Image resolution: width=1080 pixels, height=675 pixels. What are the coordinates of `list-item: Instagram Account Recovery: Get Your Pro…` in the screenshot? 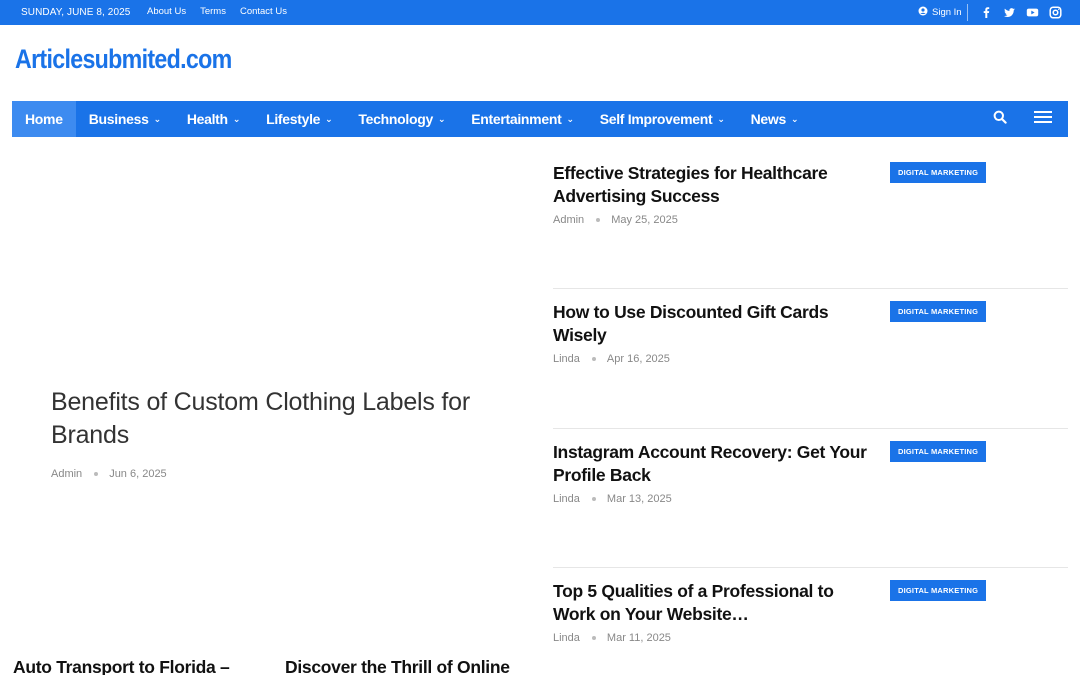 It's located at (810, 504).